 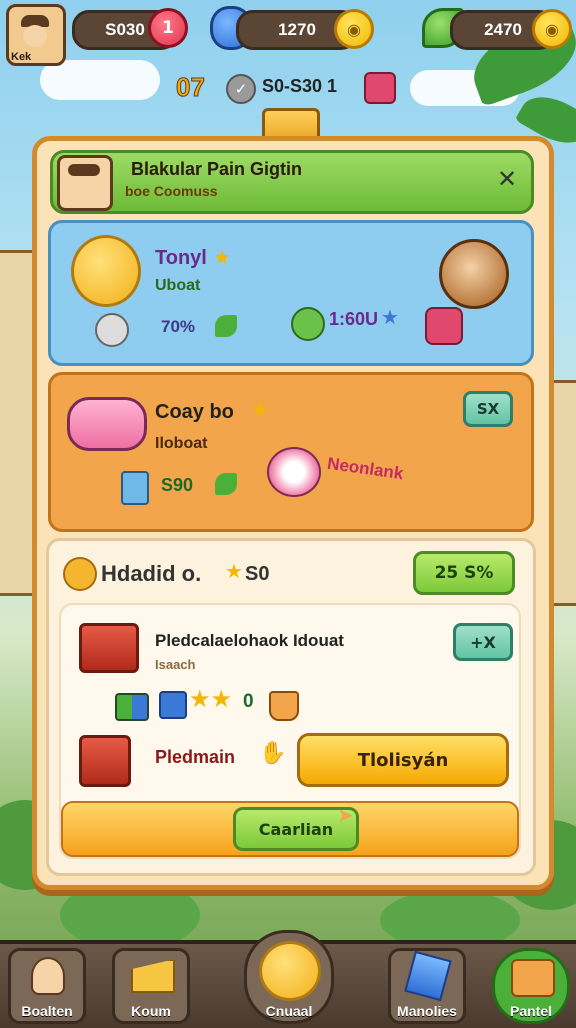 I want to click on cubes-icon, so click(x=132, y=707).